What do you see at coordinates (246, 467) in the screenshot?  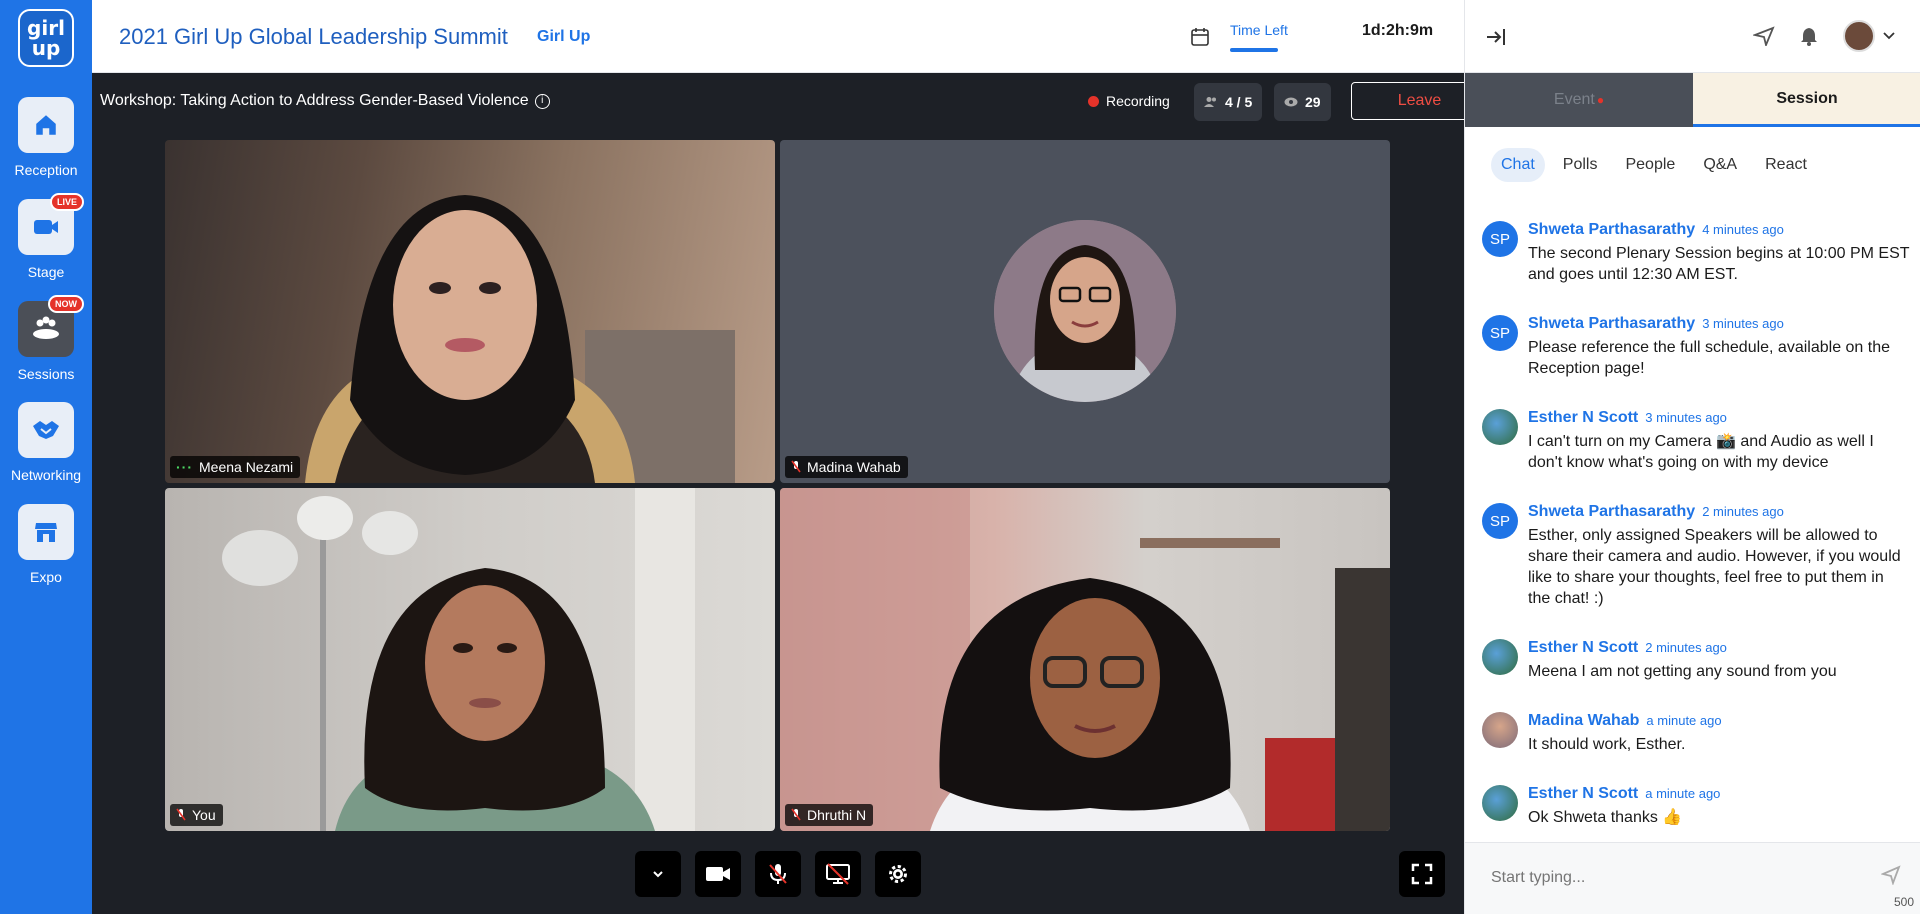 I see `participant-name: Meena Nezami` at bounding box center [246, 467].